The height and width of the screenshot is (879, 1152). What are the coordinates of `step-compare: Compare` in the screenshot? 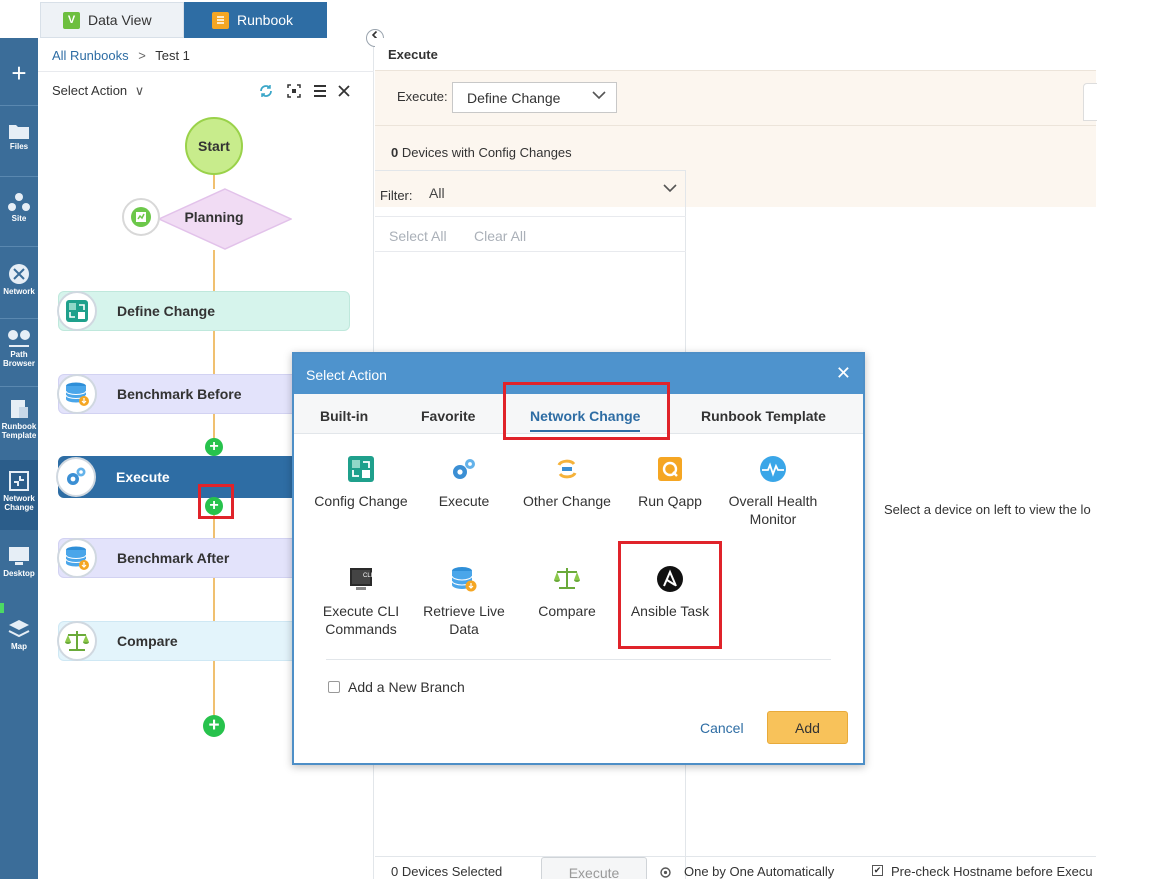 It's located at (192, 641).